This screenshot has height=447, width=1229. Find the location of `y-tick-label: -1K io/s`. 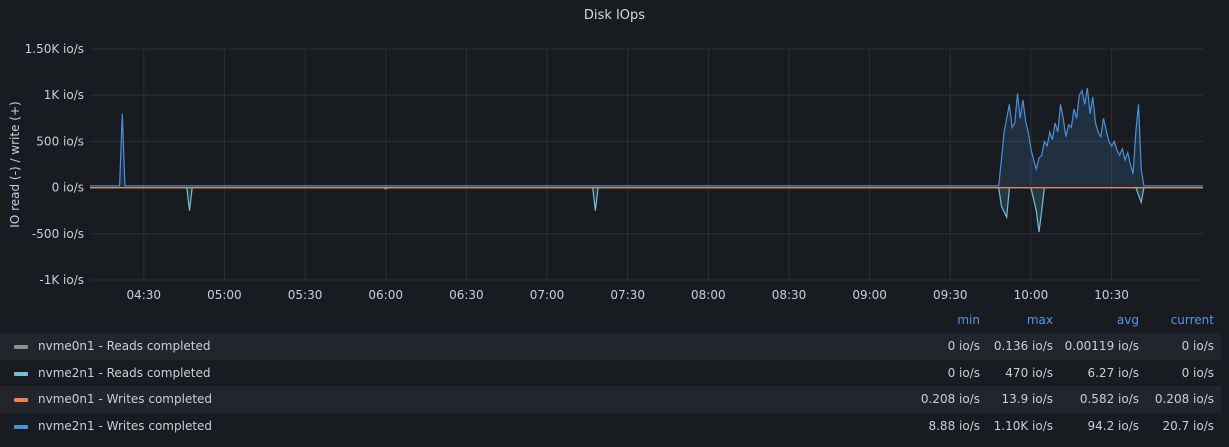

y-tick-label: -1K io/s is located at coordinates (61, 280).